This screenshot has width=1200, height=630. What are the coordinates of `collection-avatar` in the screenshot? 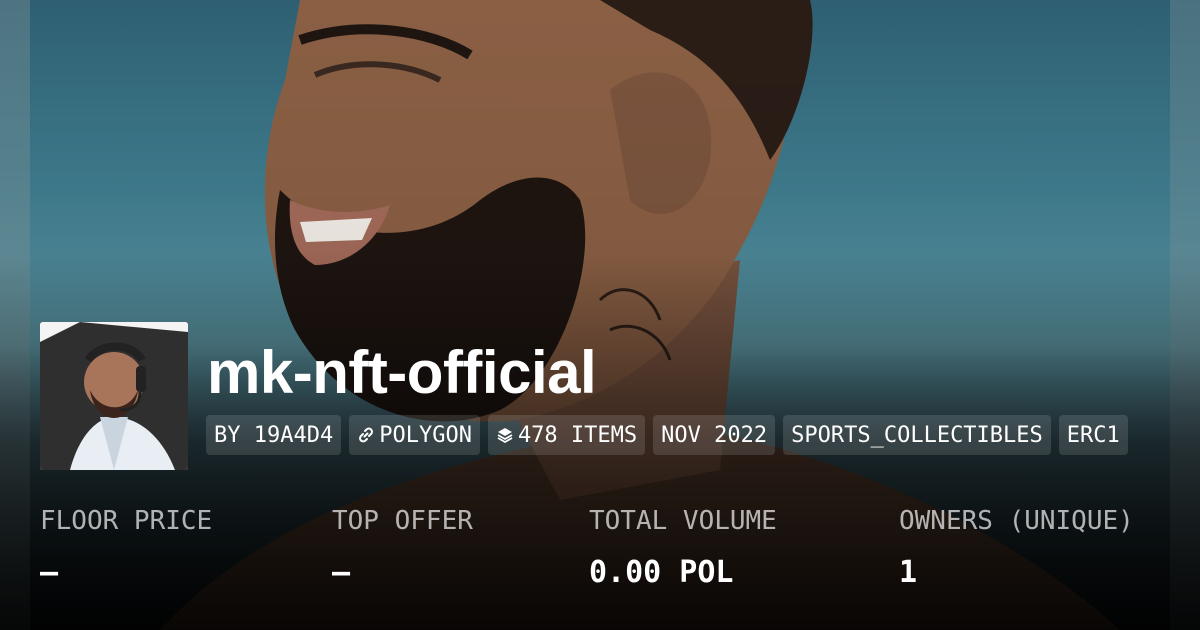 It's located at (114, 396).